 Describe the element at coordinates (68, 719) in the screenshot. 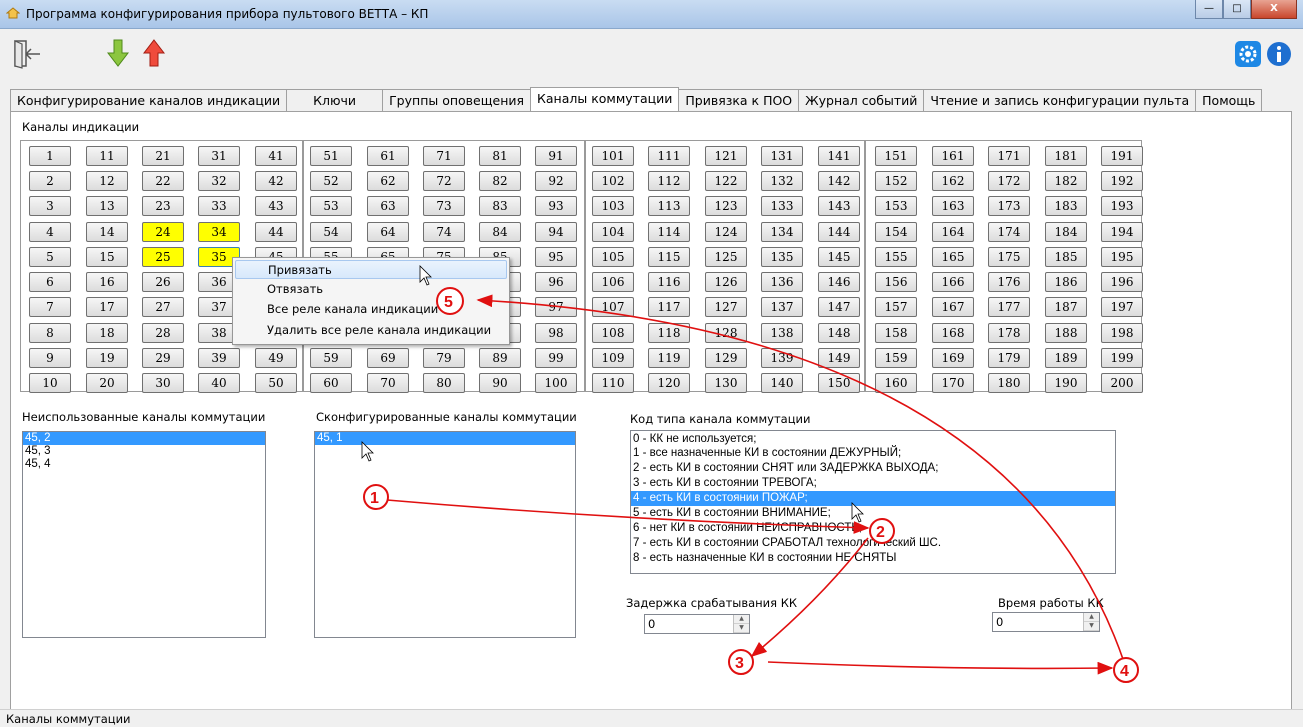

I see `status-text: Каналы коммутации` at that location.